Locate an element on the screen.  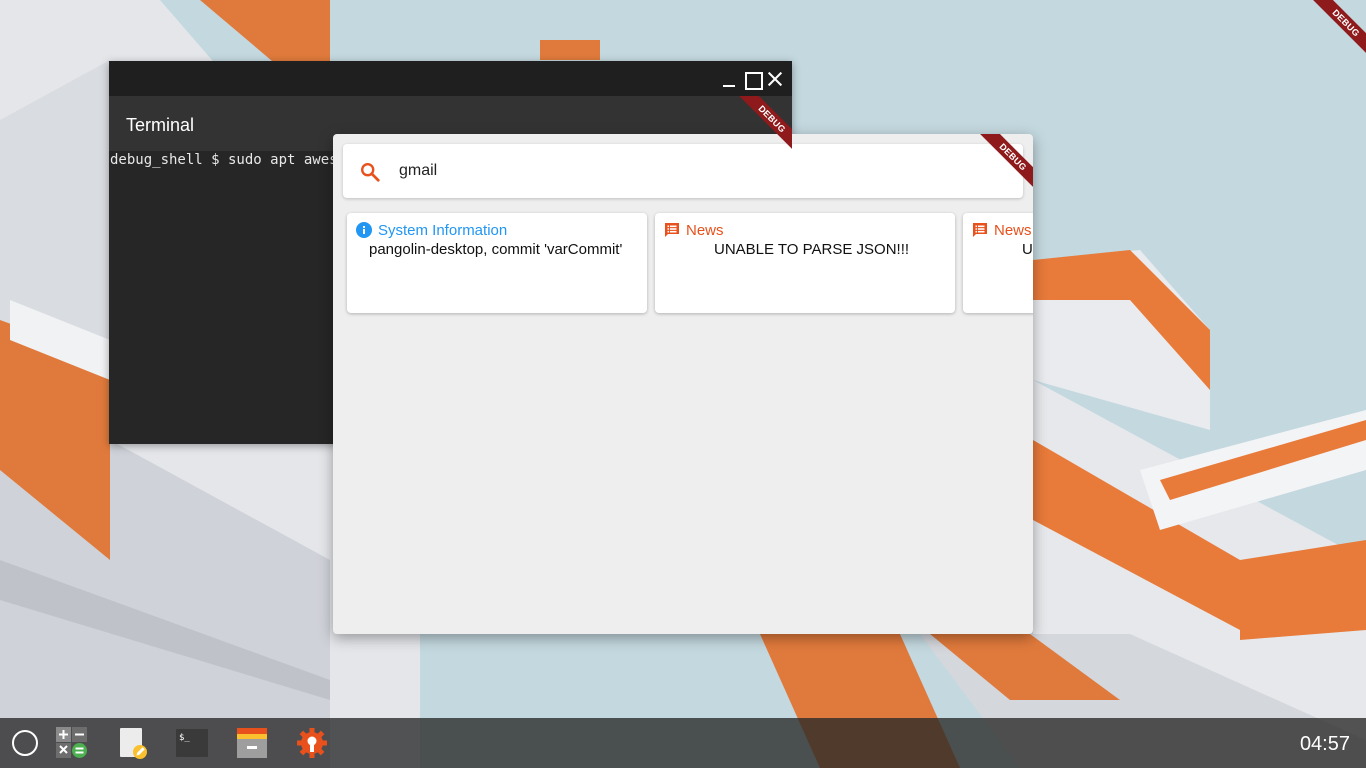
search-input is located at coordinates (679, 171).